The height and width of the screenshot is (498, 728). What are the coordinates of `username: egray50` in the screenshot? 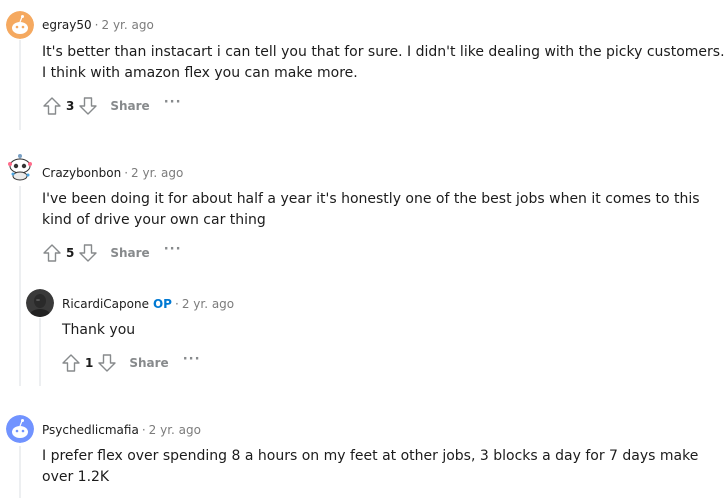 It's located at (67, 25).